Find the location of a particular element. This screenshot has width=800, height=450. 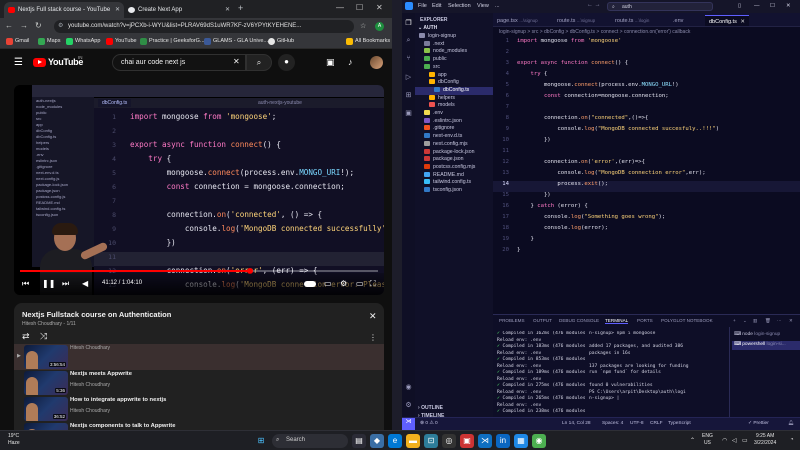

command-center-search: ⌕ auth is located at coordinates (660, 6).